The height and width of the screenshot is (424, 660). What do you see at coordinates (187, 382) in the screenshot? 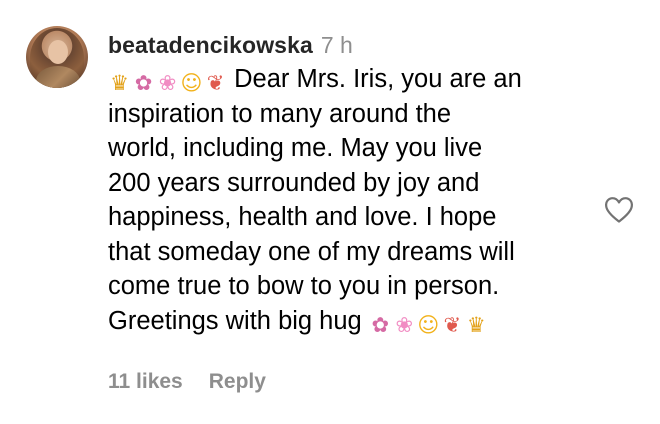
I see `comment-footer: 11 likes Reply` at bounding box center [187, 382].